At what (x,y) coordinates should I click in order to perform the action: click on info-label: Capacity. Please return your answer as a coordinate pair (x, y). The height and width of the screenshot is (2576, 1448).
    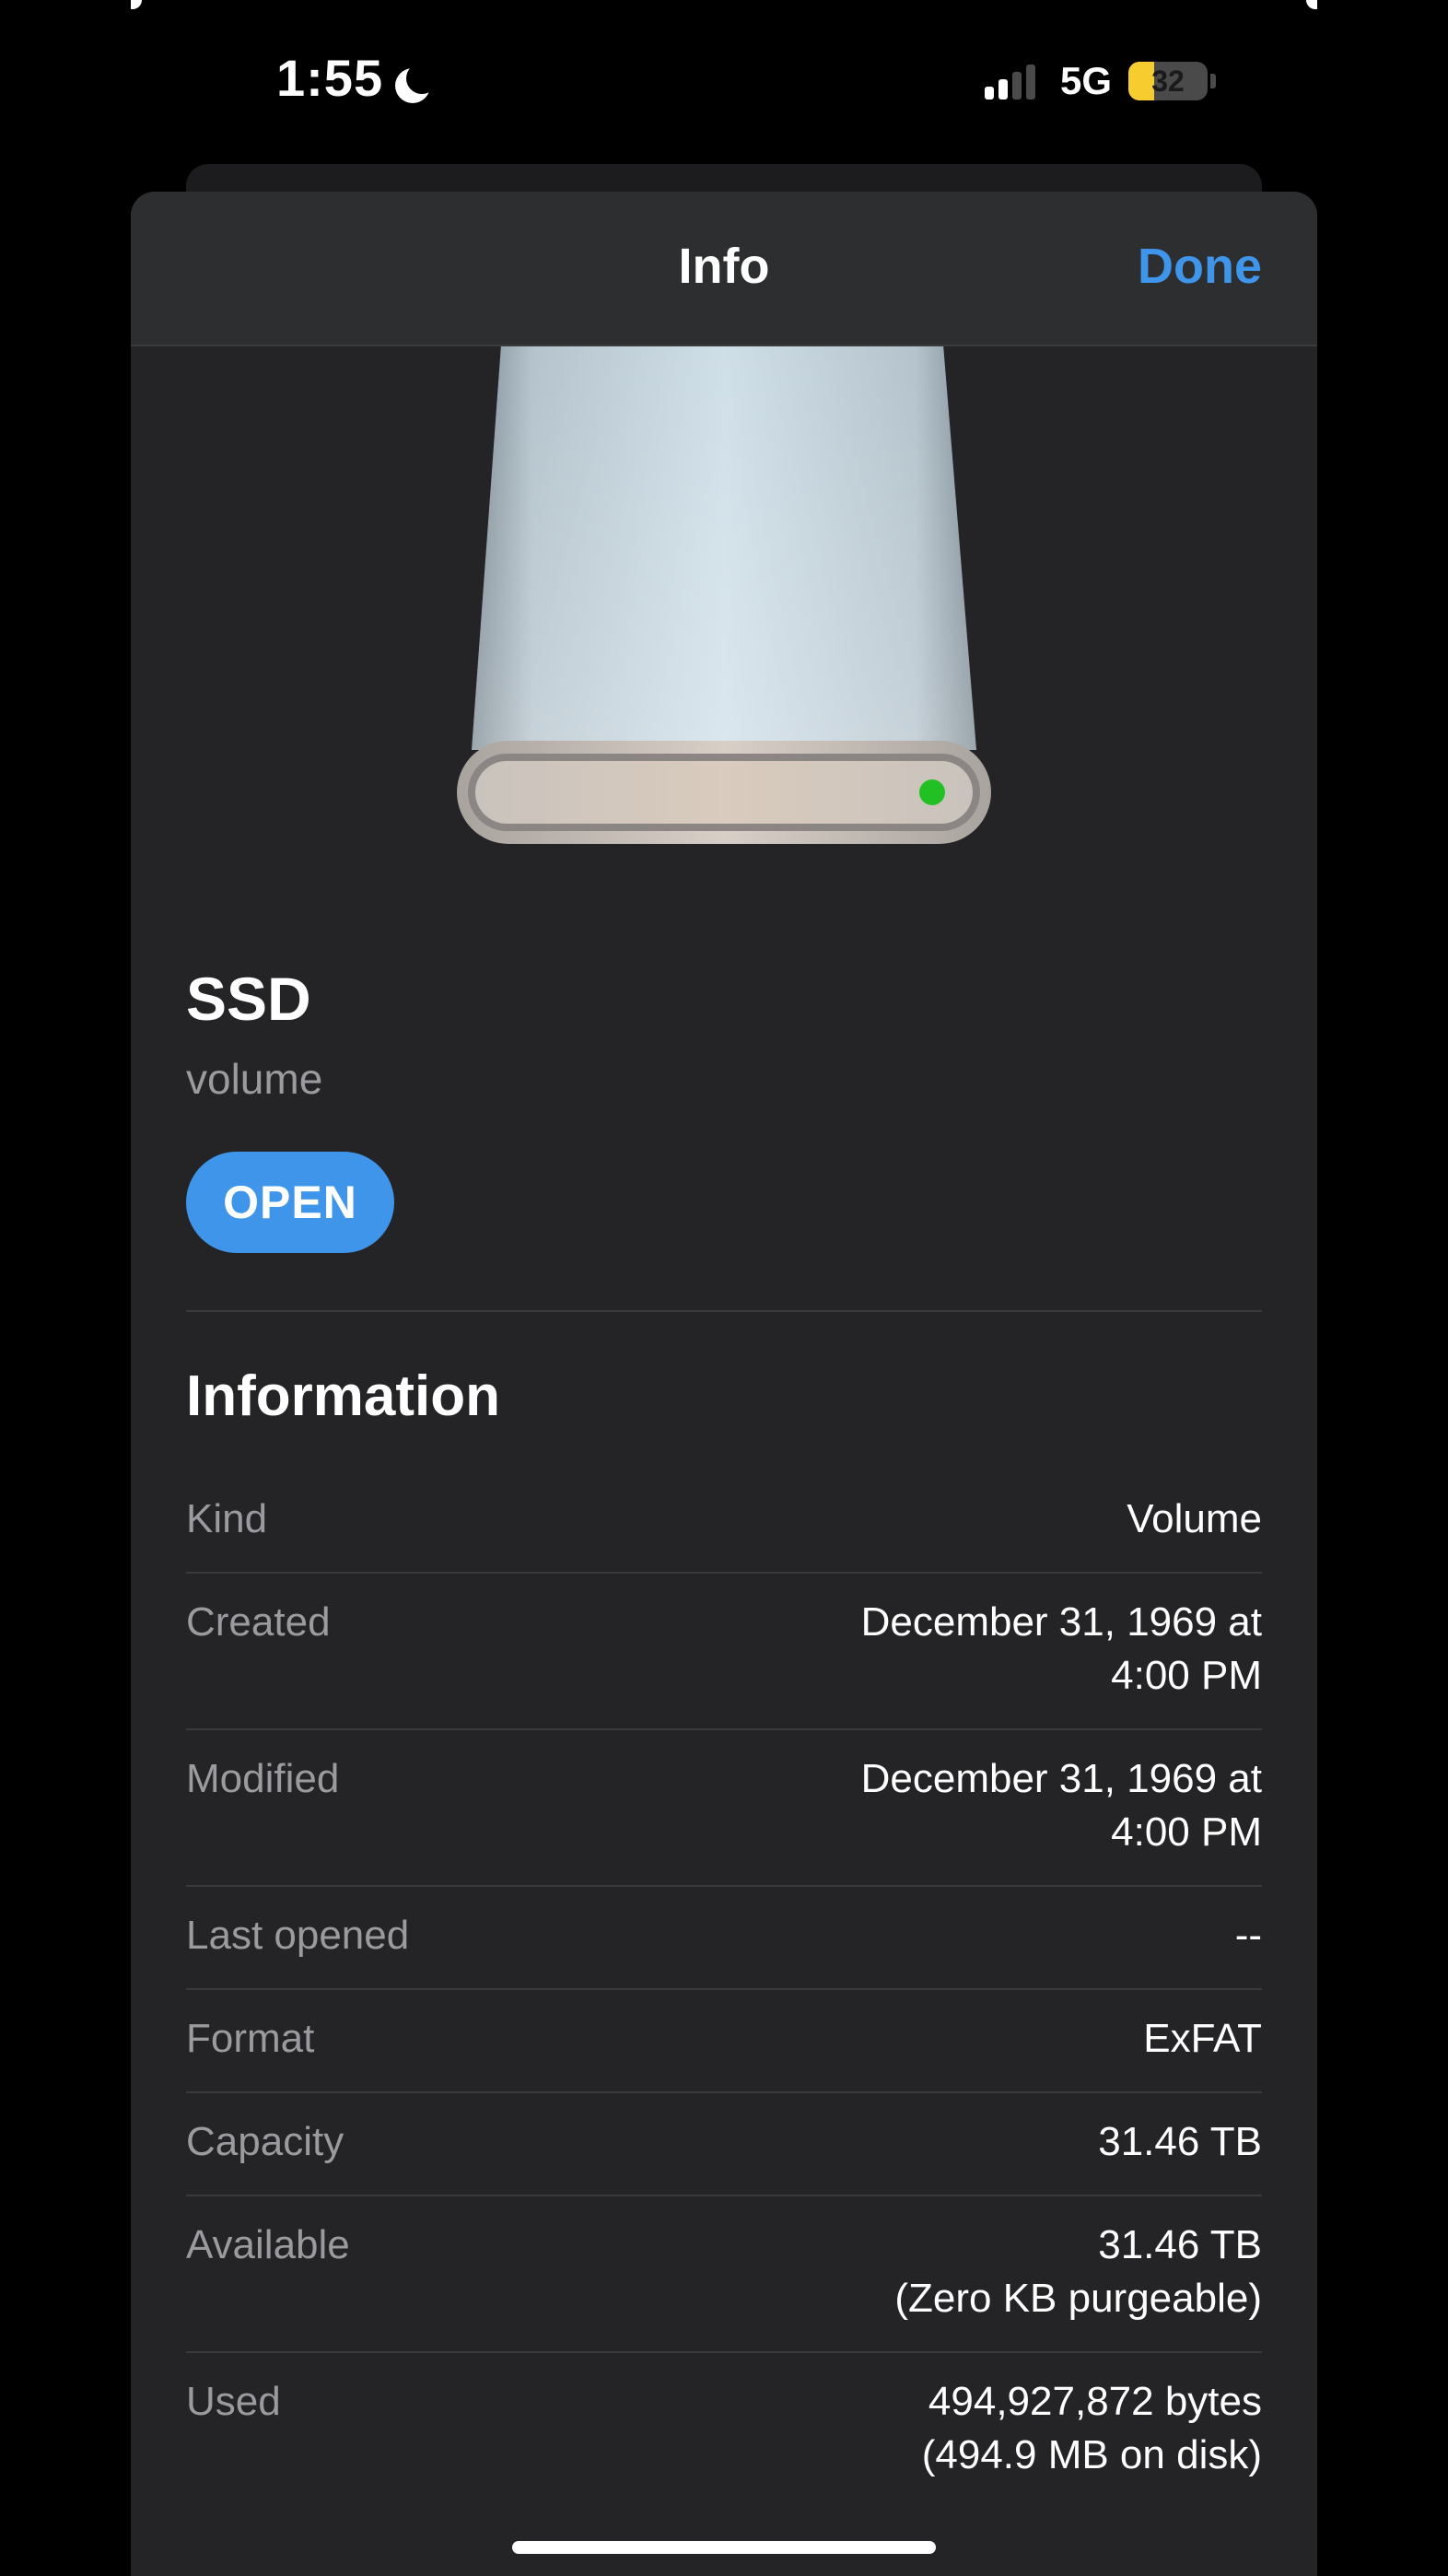
    Looking at the image, I should click on (265, 2141).